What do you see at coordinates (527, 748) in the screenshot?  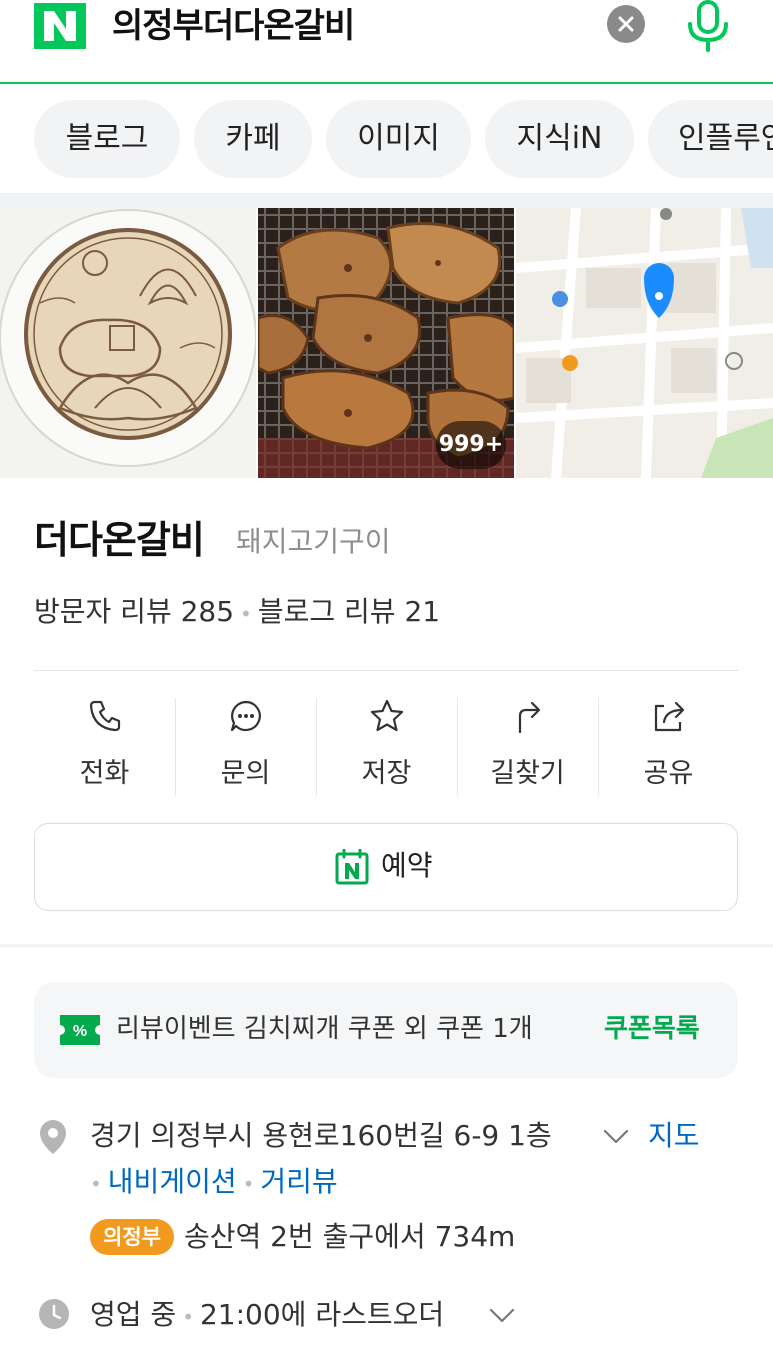 I see `directions-button: 길찾기` at bounding box center [527, 748].